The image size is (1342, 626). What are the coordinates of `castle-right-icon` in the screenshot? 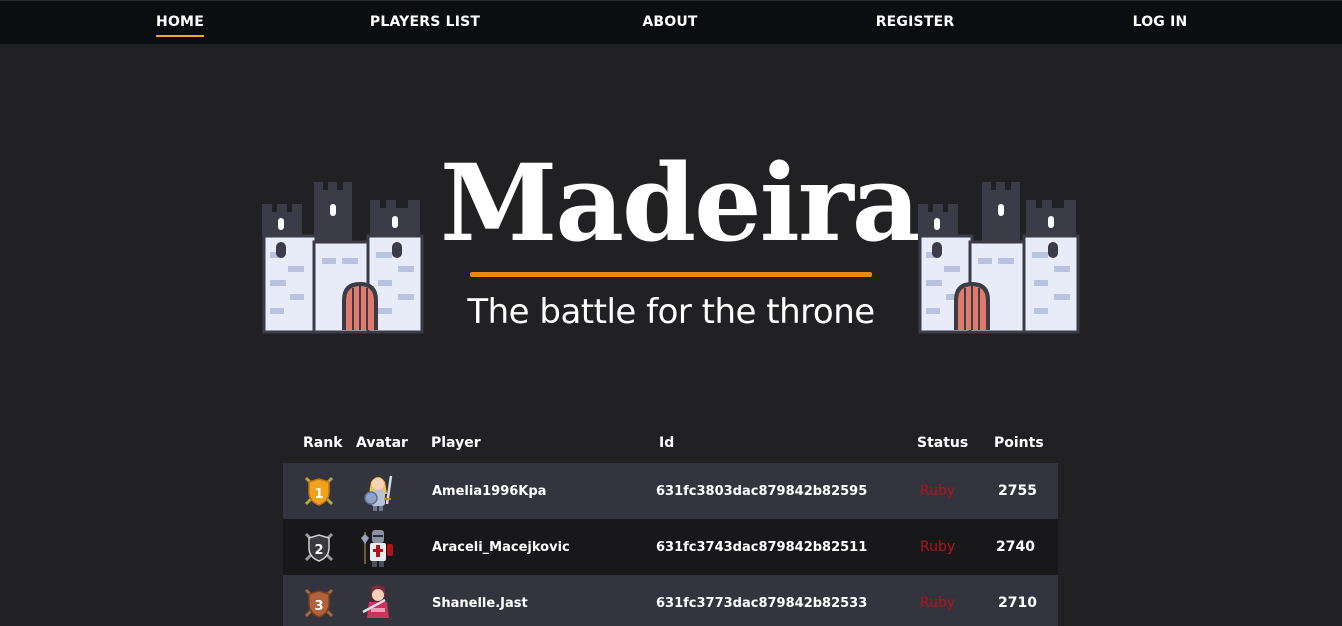 It's located at (999, 258).